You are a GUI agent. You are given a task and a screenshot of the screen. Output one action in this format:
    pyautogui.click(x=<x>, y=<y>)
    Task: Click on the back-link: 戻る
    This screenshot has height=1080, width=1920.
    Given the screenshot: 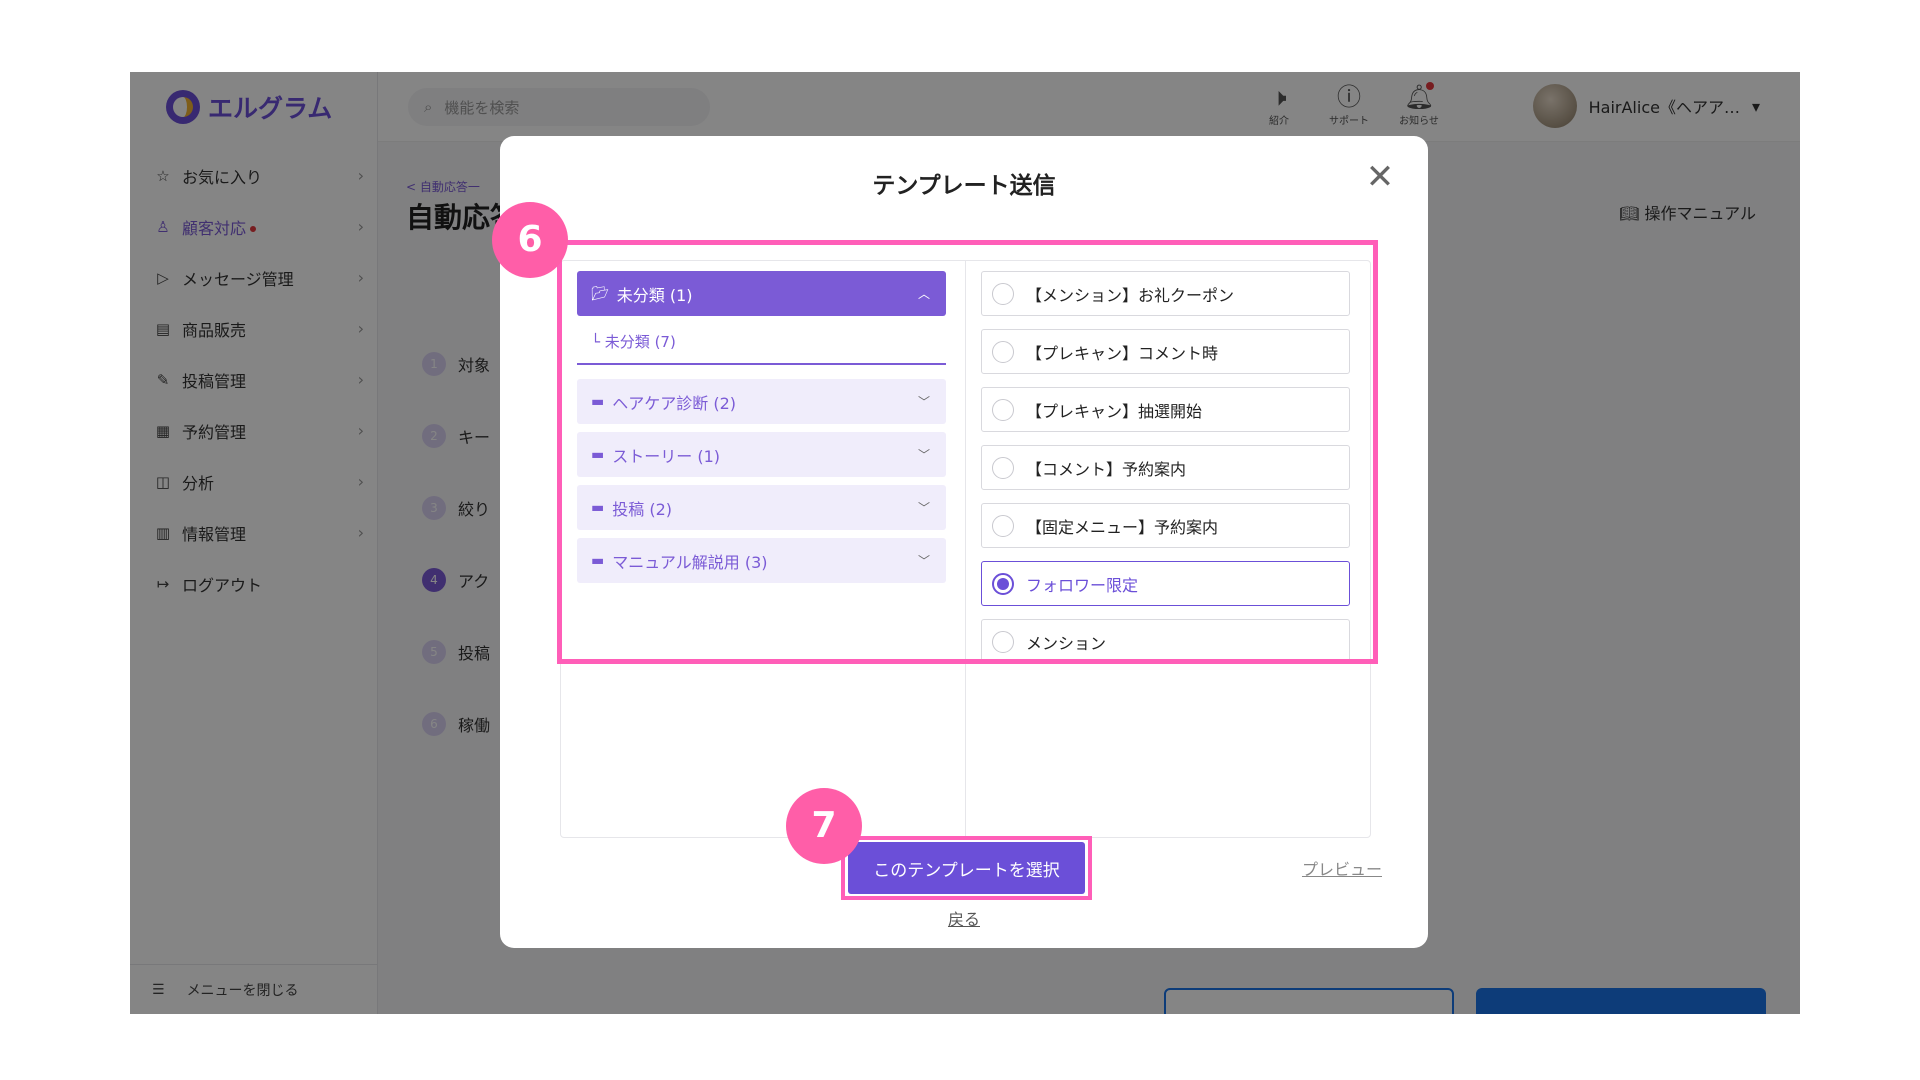 What is the action you would take?
    pyautogui.click(x=964, y=918)
    